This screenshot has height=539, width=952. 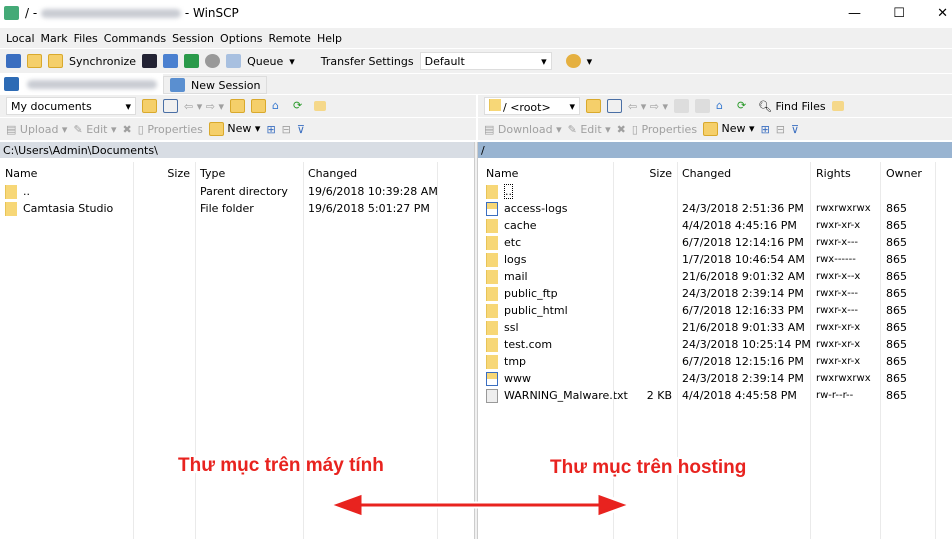 What do you see at coordinates (281, 465) in the screenshot?
I see `annotation-local: Thư mục trên máy tính` at bounding box center [281, 465].